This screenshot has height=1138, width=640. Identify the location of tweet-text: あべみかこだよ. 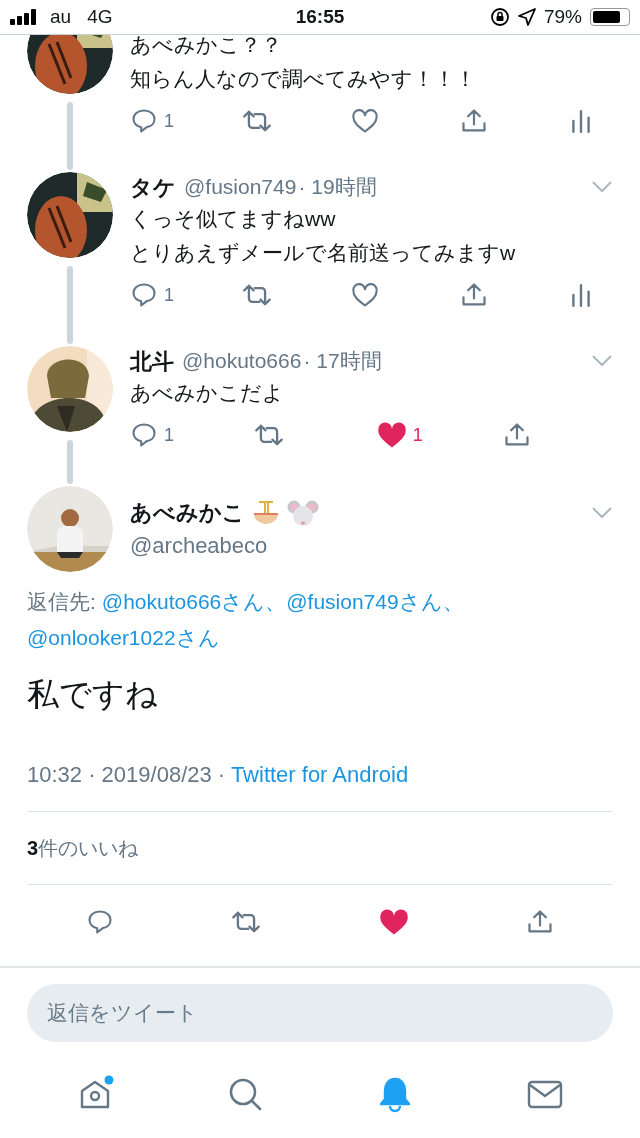
(207, 393).